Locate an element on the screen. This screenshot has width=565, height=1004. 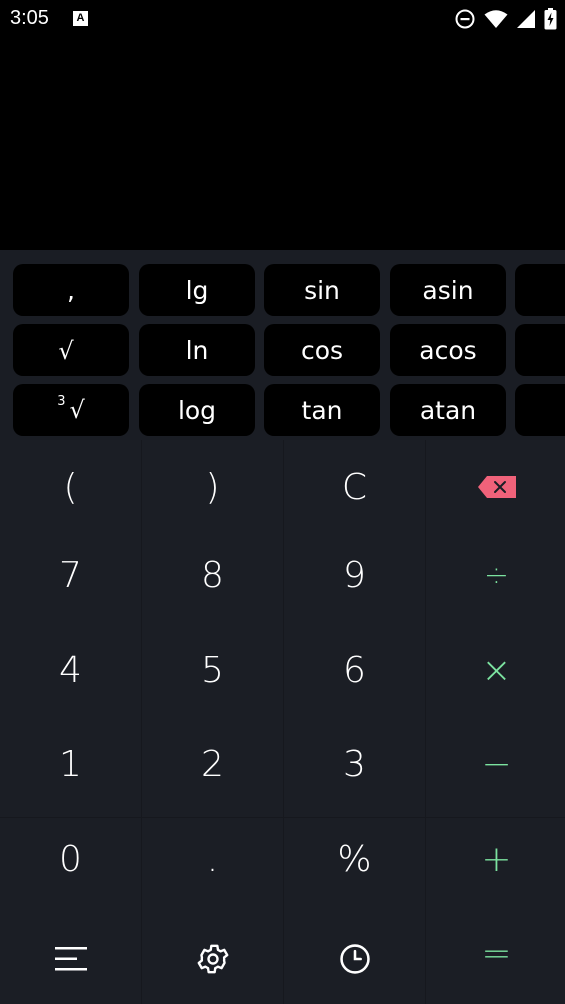
acos-label: acos is located at coordinates (448, 350).